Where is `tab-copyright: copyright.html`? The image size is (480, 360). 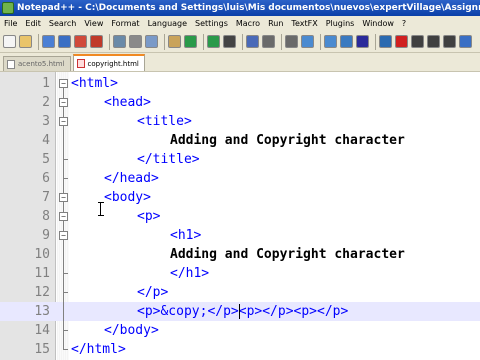
tab-copyright: copyright.html is located at coordinates (108, 62).